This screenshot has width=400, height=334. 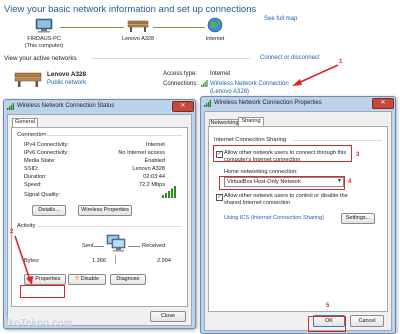 What do you see at coordinates (42, 195) in the screenshot?
I see `signal-quality-label: Signal Quality:` at bounding box center [42, 195].